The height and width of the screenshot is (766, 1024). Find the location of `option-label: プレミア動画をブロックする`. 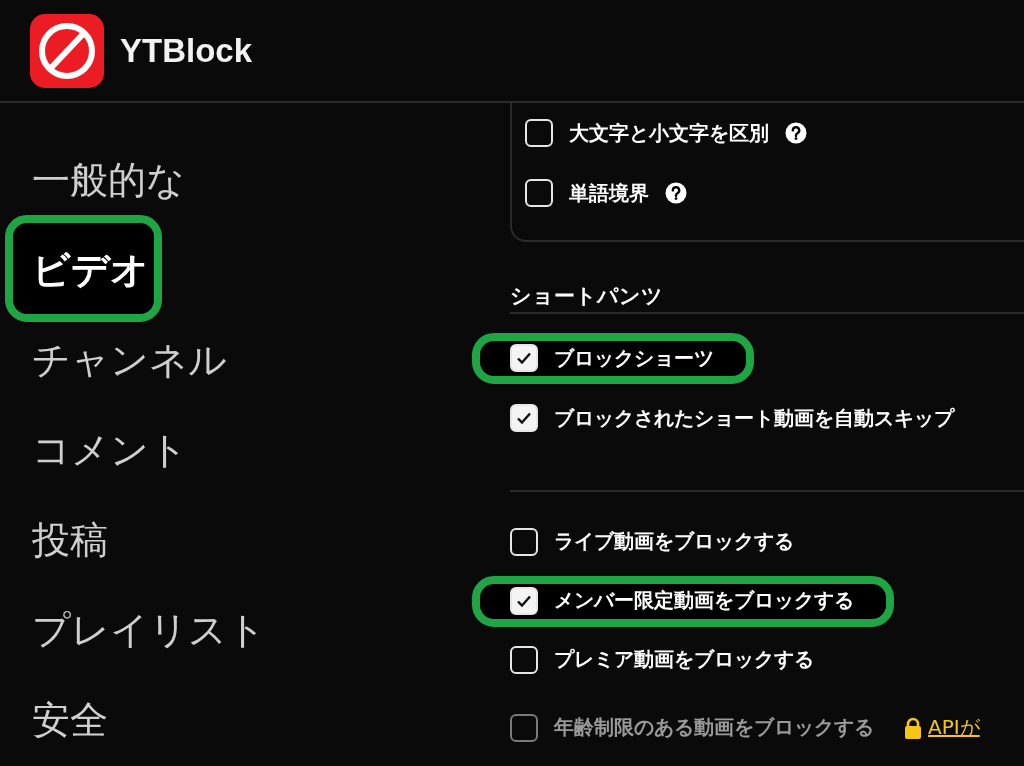

option-label: プレミア動画をブロックする is located at coordinates (684, 659).